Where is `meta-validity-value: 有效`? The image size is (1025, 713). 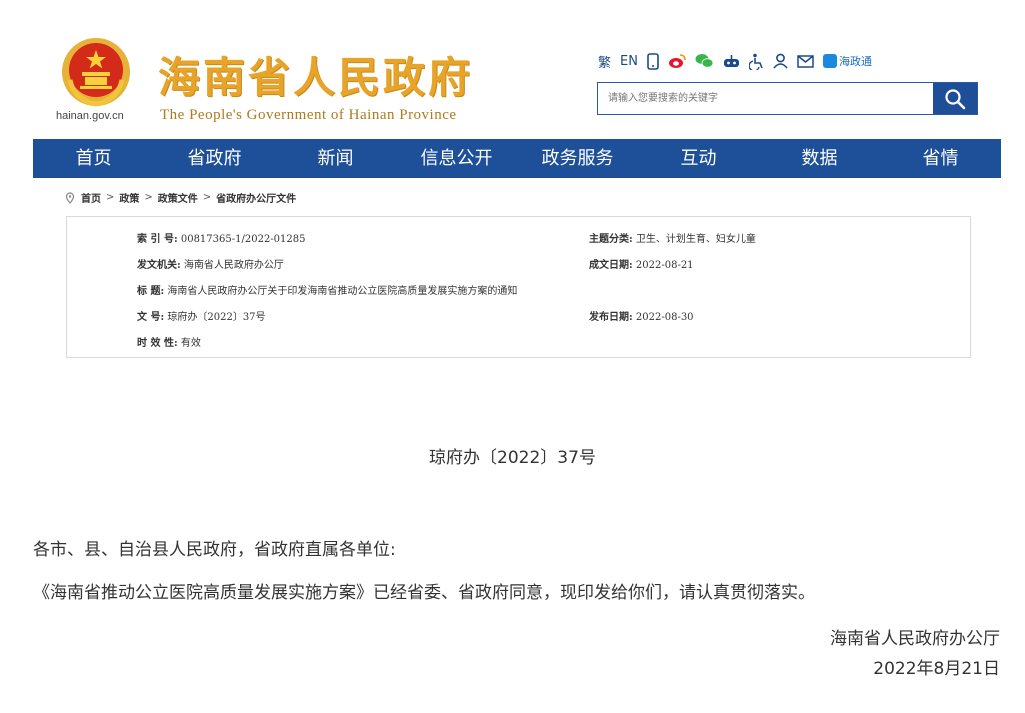
meta-validity-value: 有效 is located at coordinates (190, 343).